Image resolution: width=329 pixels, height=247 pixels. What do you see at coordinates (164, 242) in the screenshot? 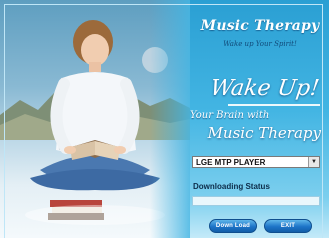
I see `bottom-strip` at bounding box center [164, 242].